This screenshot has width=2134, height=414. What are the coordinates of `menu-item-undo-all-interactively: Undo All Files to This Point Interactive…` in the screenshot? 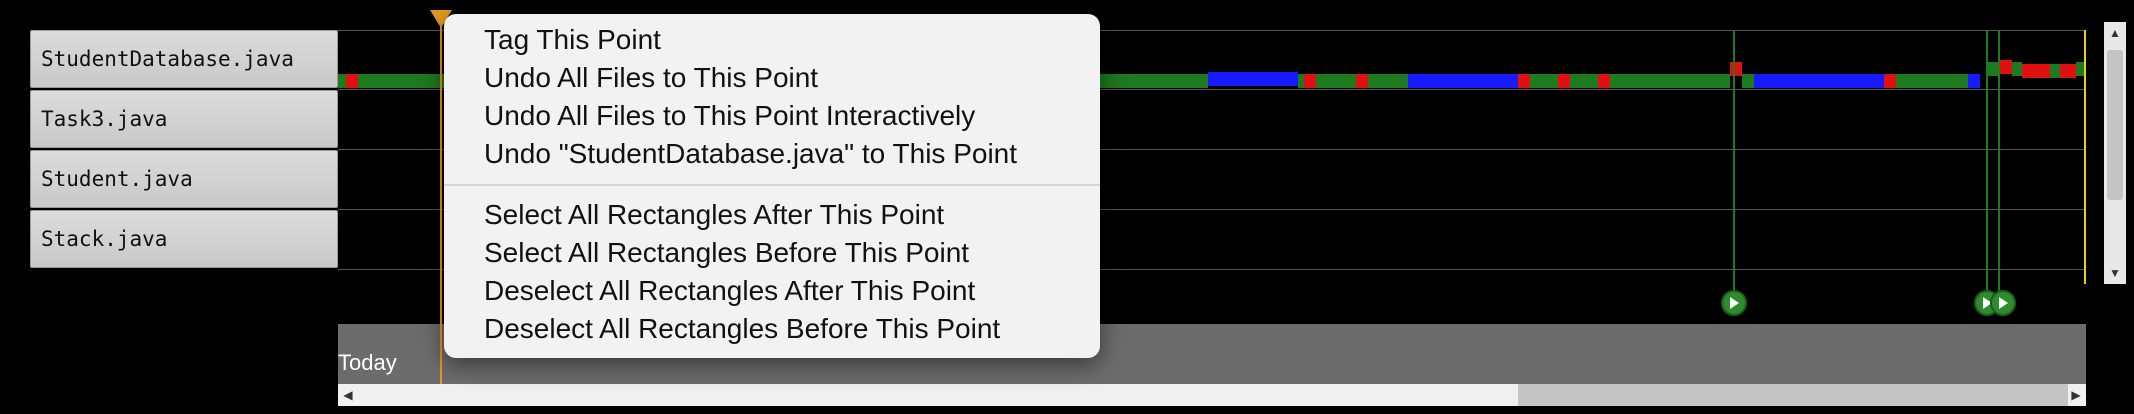 It's located at (729, 116).